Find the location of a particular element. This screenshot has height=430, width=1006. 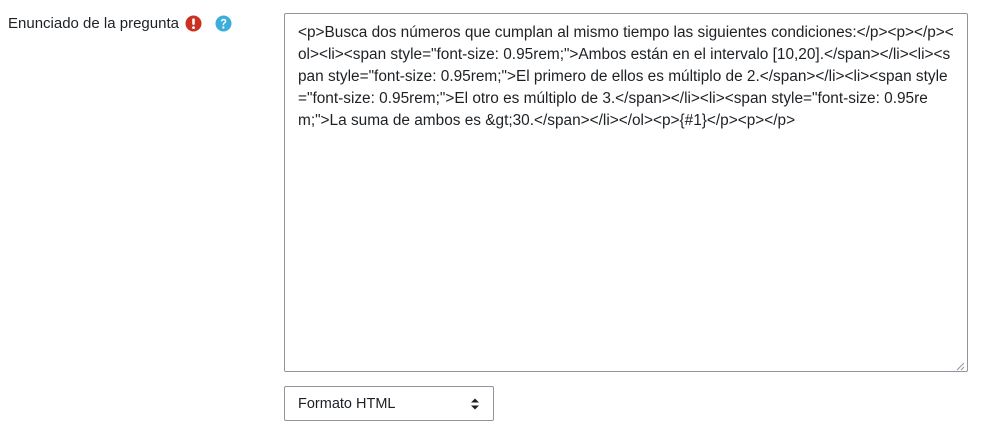

question-circle-icon is located at coordinates (224, 23).